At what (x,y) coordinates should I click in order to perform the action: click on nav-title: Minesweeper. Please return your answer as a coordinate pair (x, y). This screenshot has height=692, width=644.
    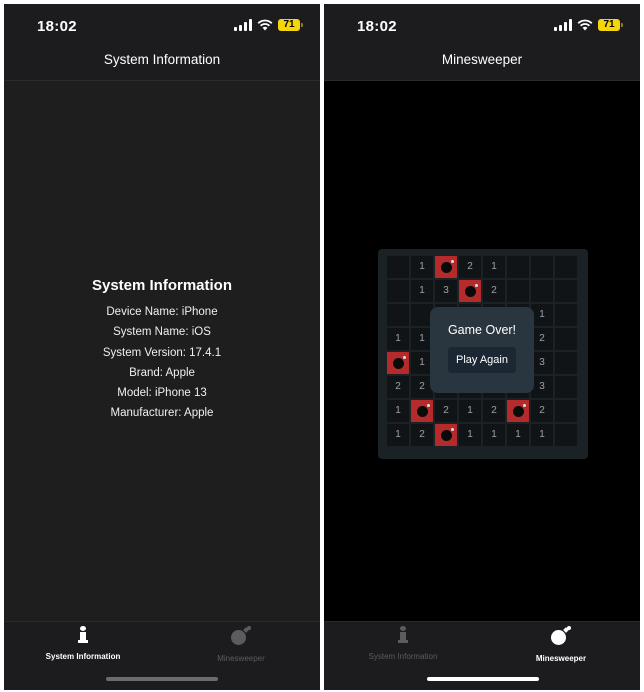
    Looking at the image, I should click on (482, 59).